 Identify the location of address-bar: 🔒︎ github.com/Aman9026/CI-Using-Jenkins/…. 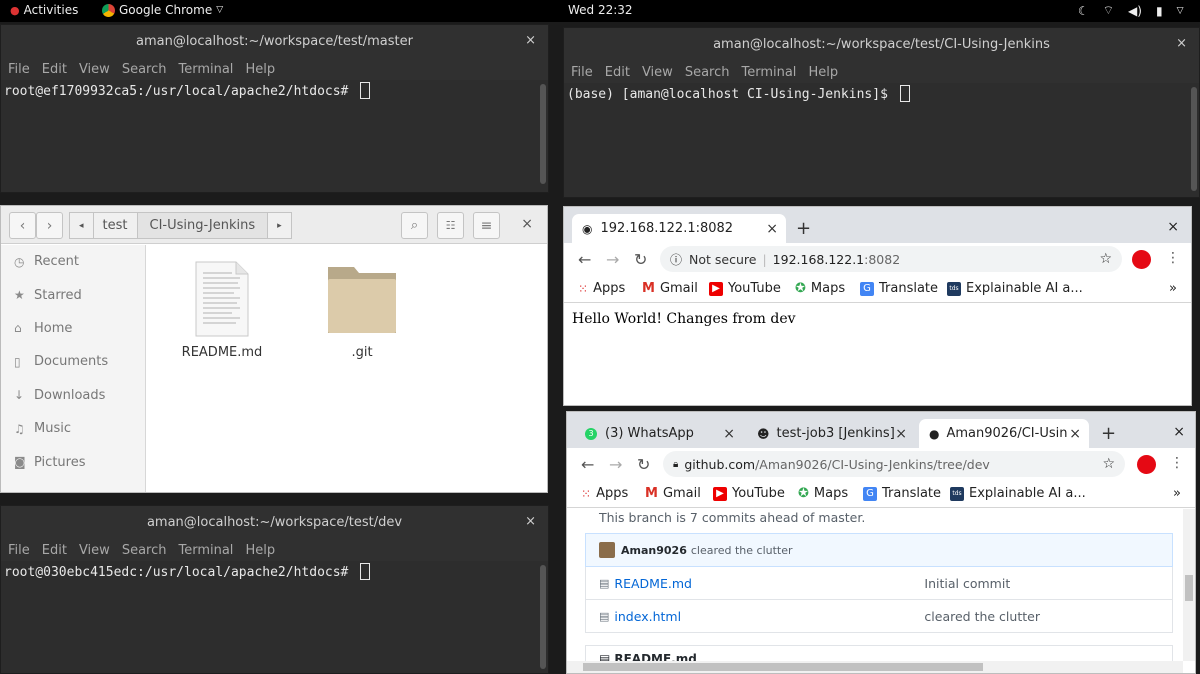
(894, 464).